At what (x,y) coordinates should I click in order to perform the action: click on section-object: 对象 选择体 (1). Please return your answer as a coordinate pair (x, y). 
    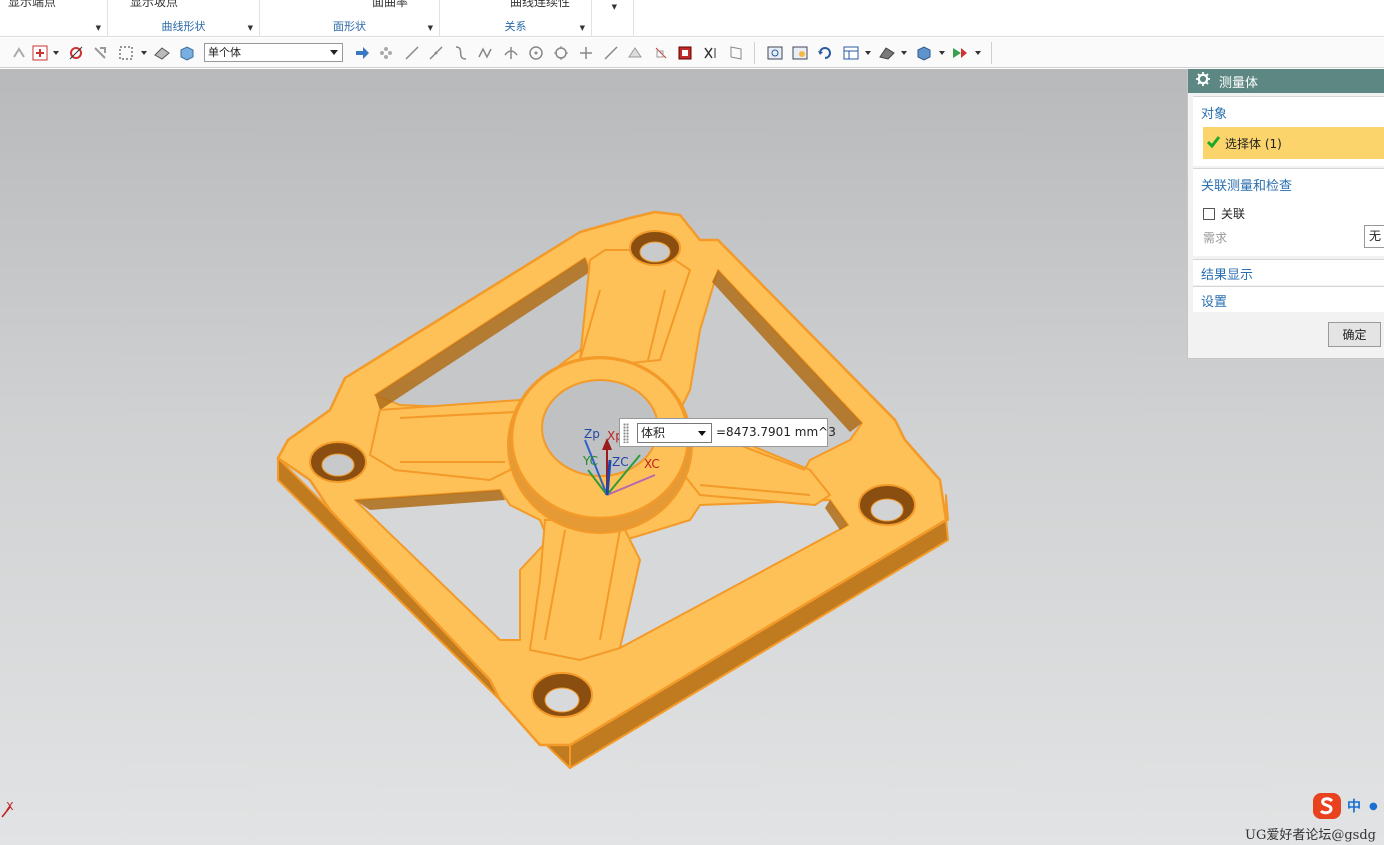
    Looking at the image, I should click on (1288, 131).